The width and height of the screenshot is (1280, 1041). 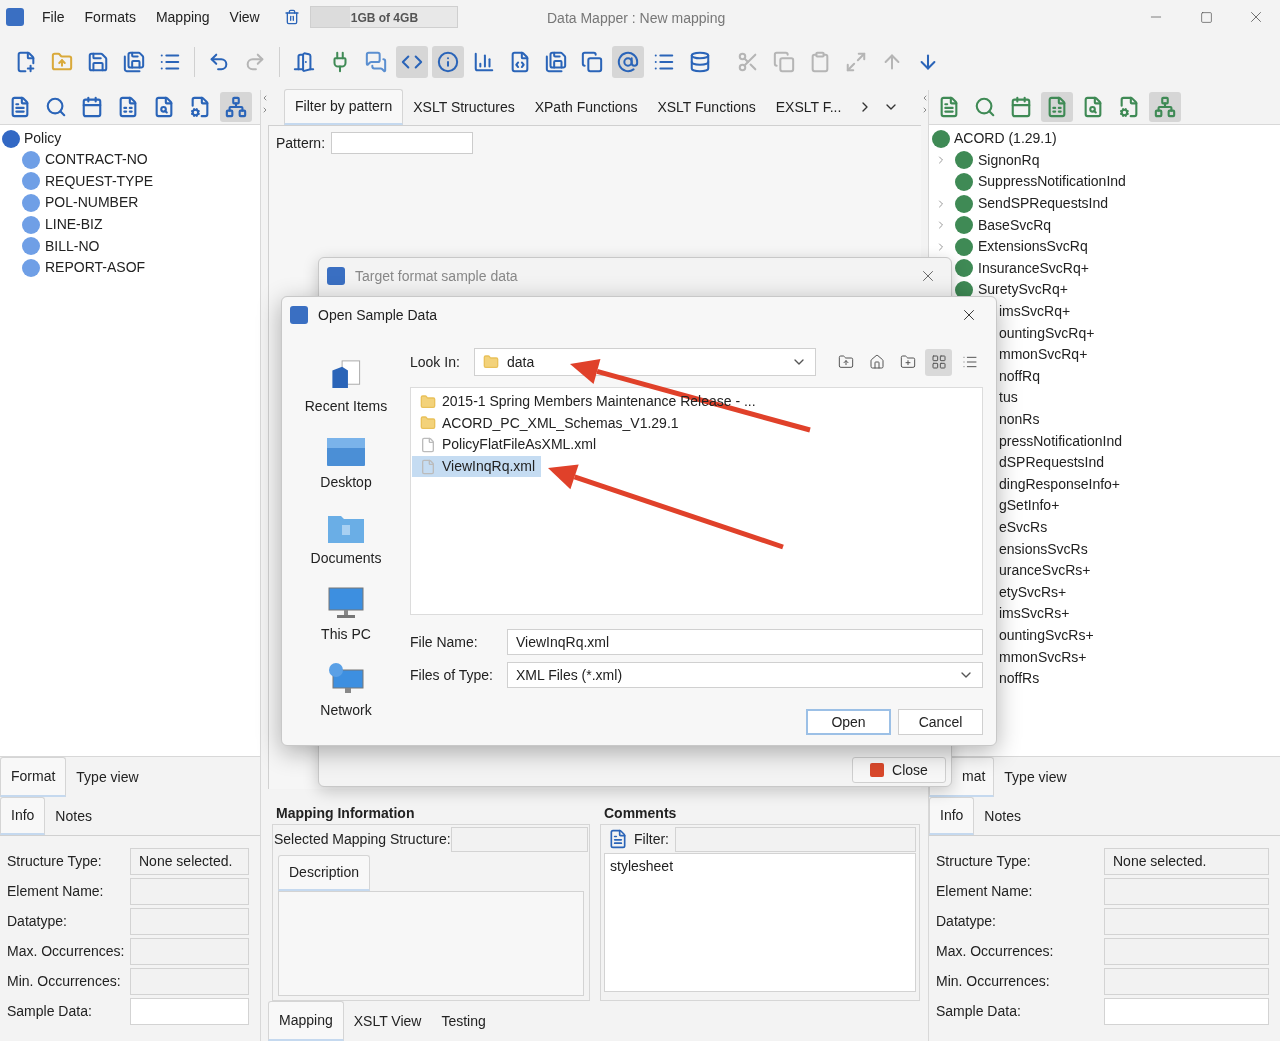 What do you see at coordinates (402, 143) in the screenshot?
I see `pattern-field` at bounding box center [402, 143].